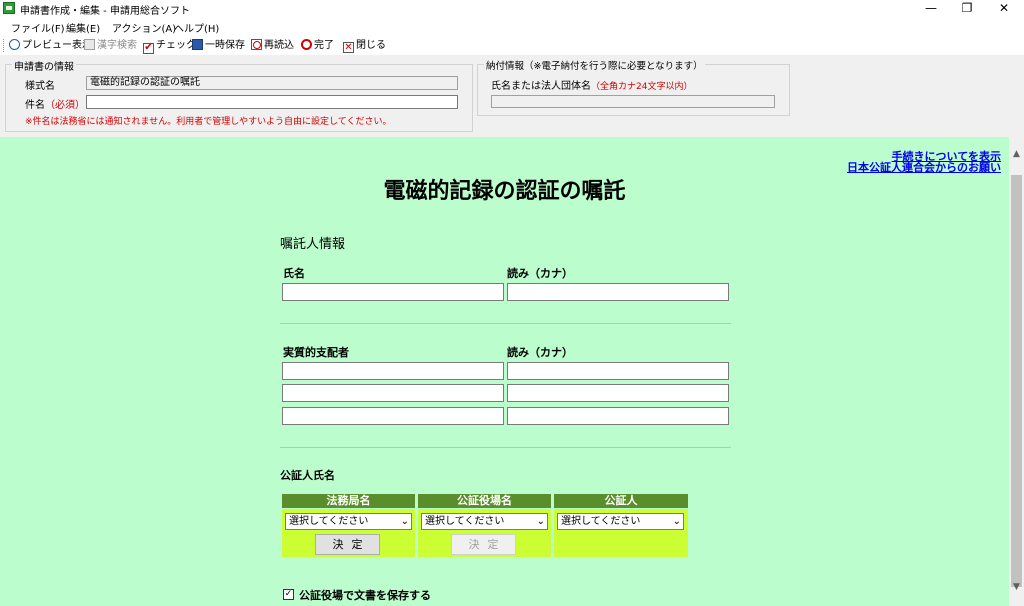 The width and height of the screenshot is (1024, 606). I want to click on required-mark: （必須）, so click(65, 105).